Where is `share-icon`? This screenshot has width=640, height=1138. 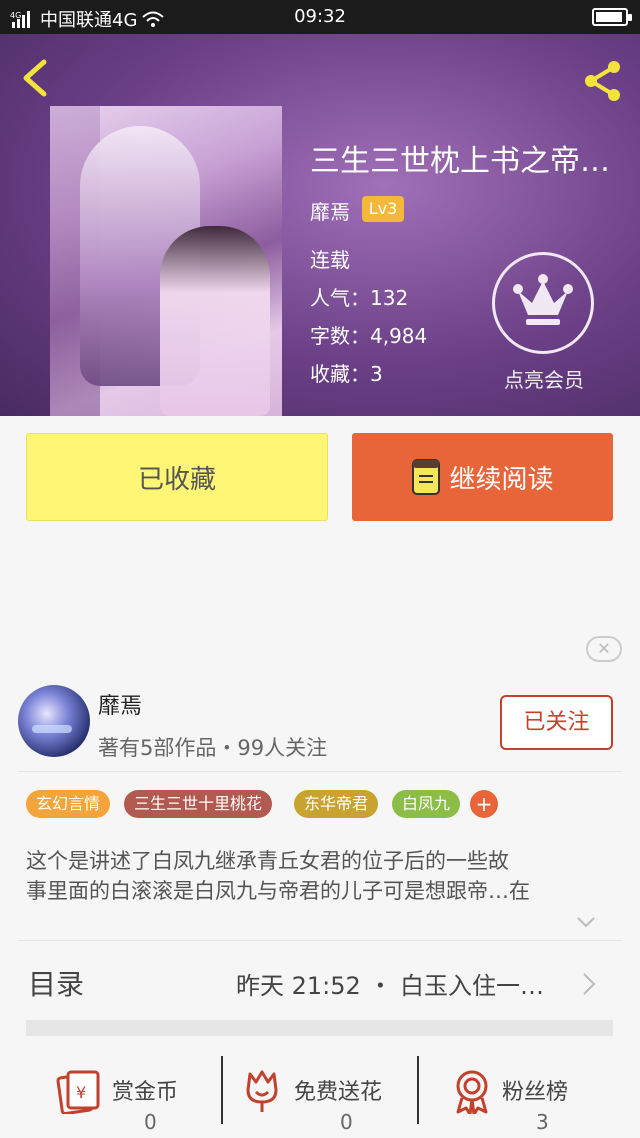 share-icon is located at coordinates (603, 81).